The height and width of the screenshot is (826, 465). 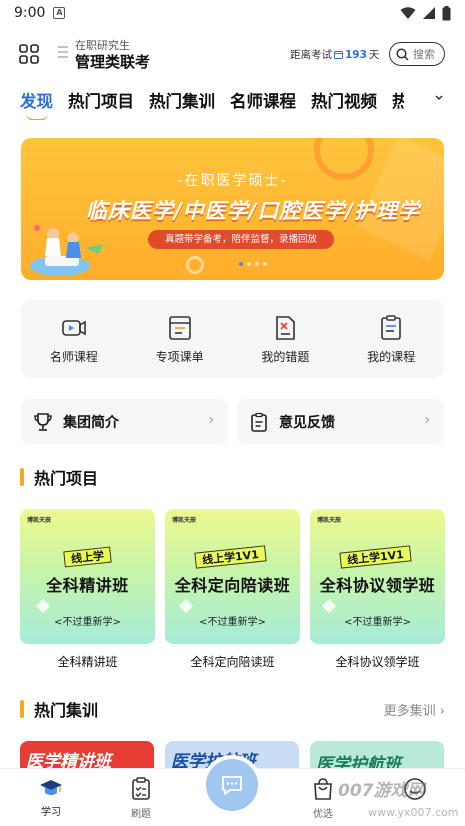 What do you see at coordinates (87, 756) in the screenshot?
I see `training-card: 医学精讲班` at bounding box center [87, 756].